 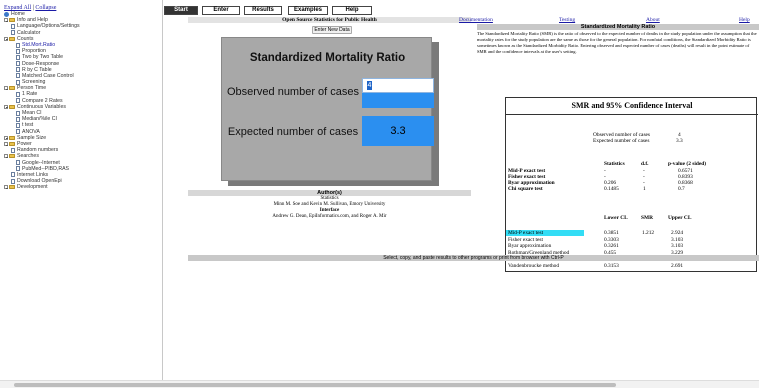 I want to click on test-df: 1, so click(x=644, y=189).